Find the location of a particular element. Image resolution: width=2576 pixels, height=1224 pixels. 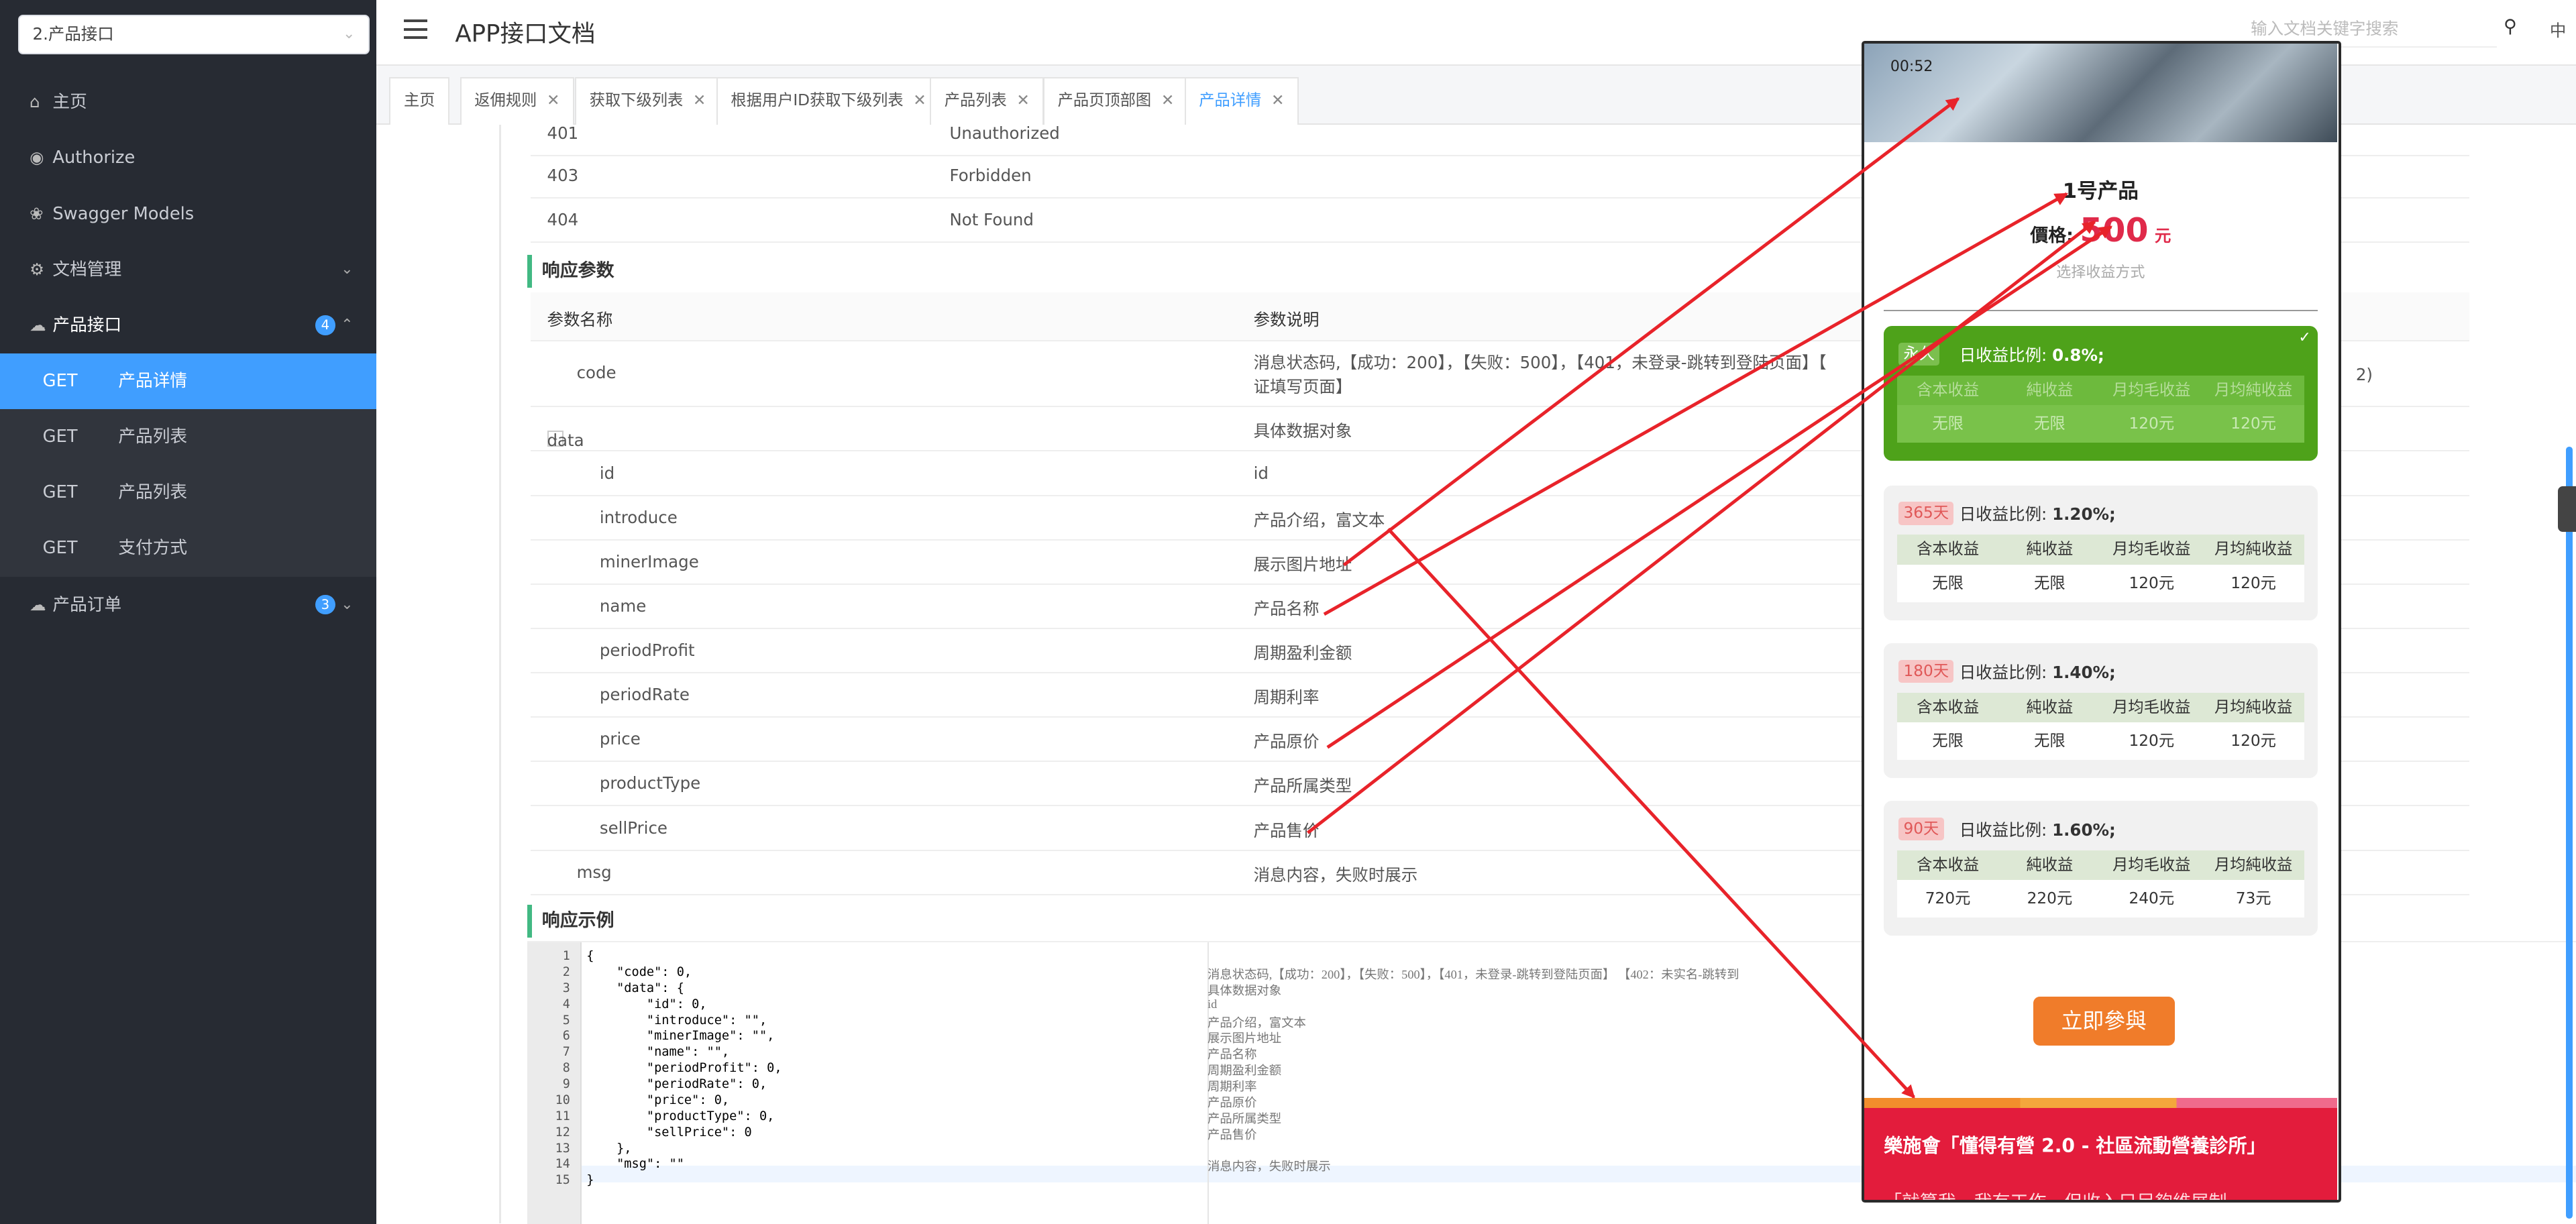

line-number: 6 is located at coordinates (566, 1036).